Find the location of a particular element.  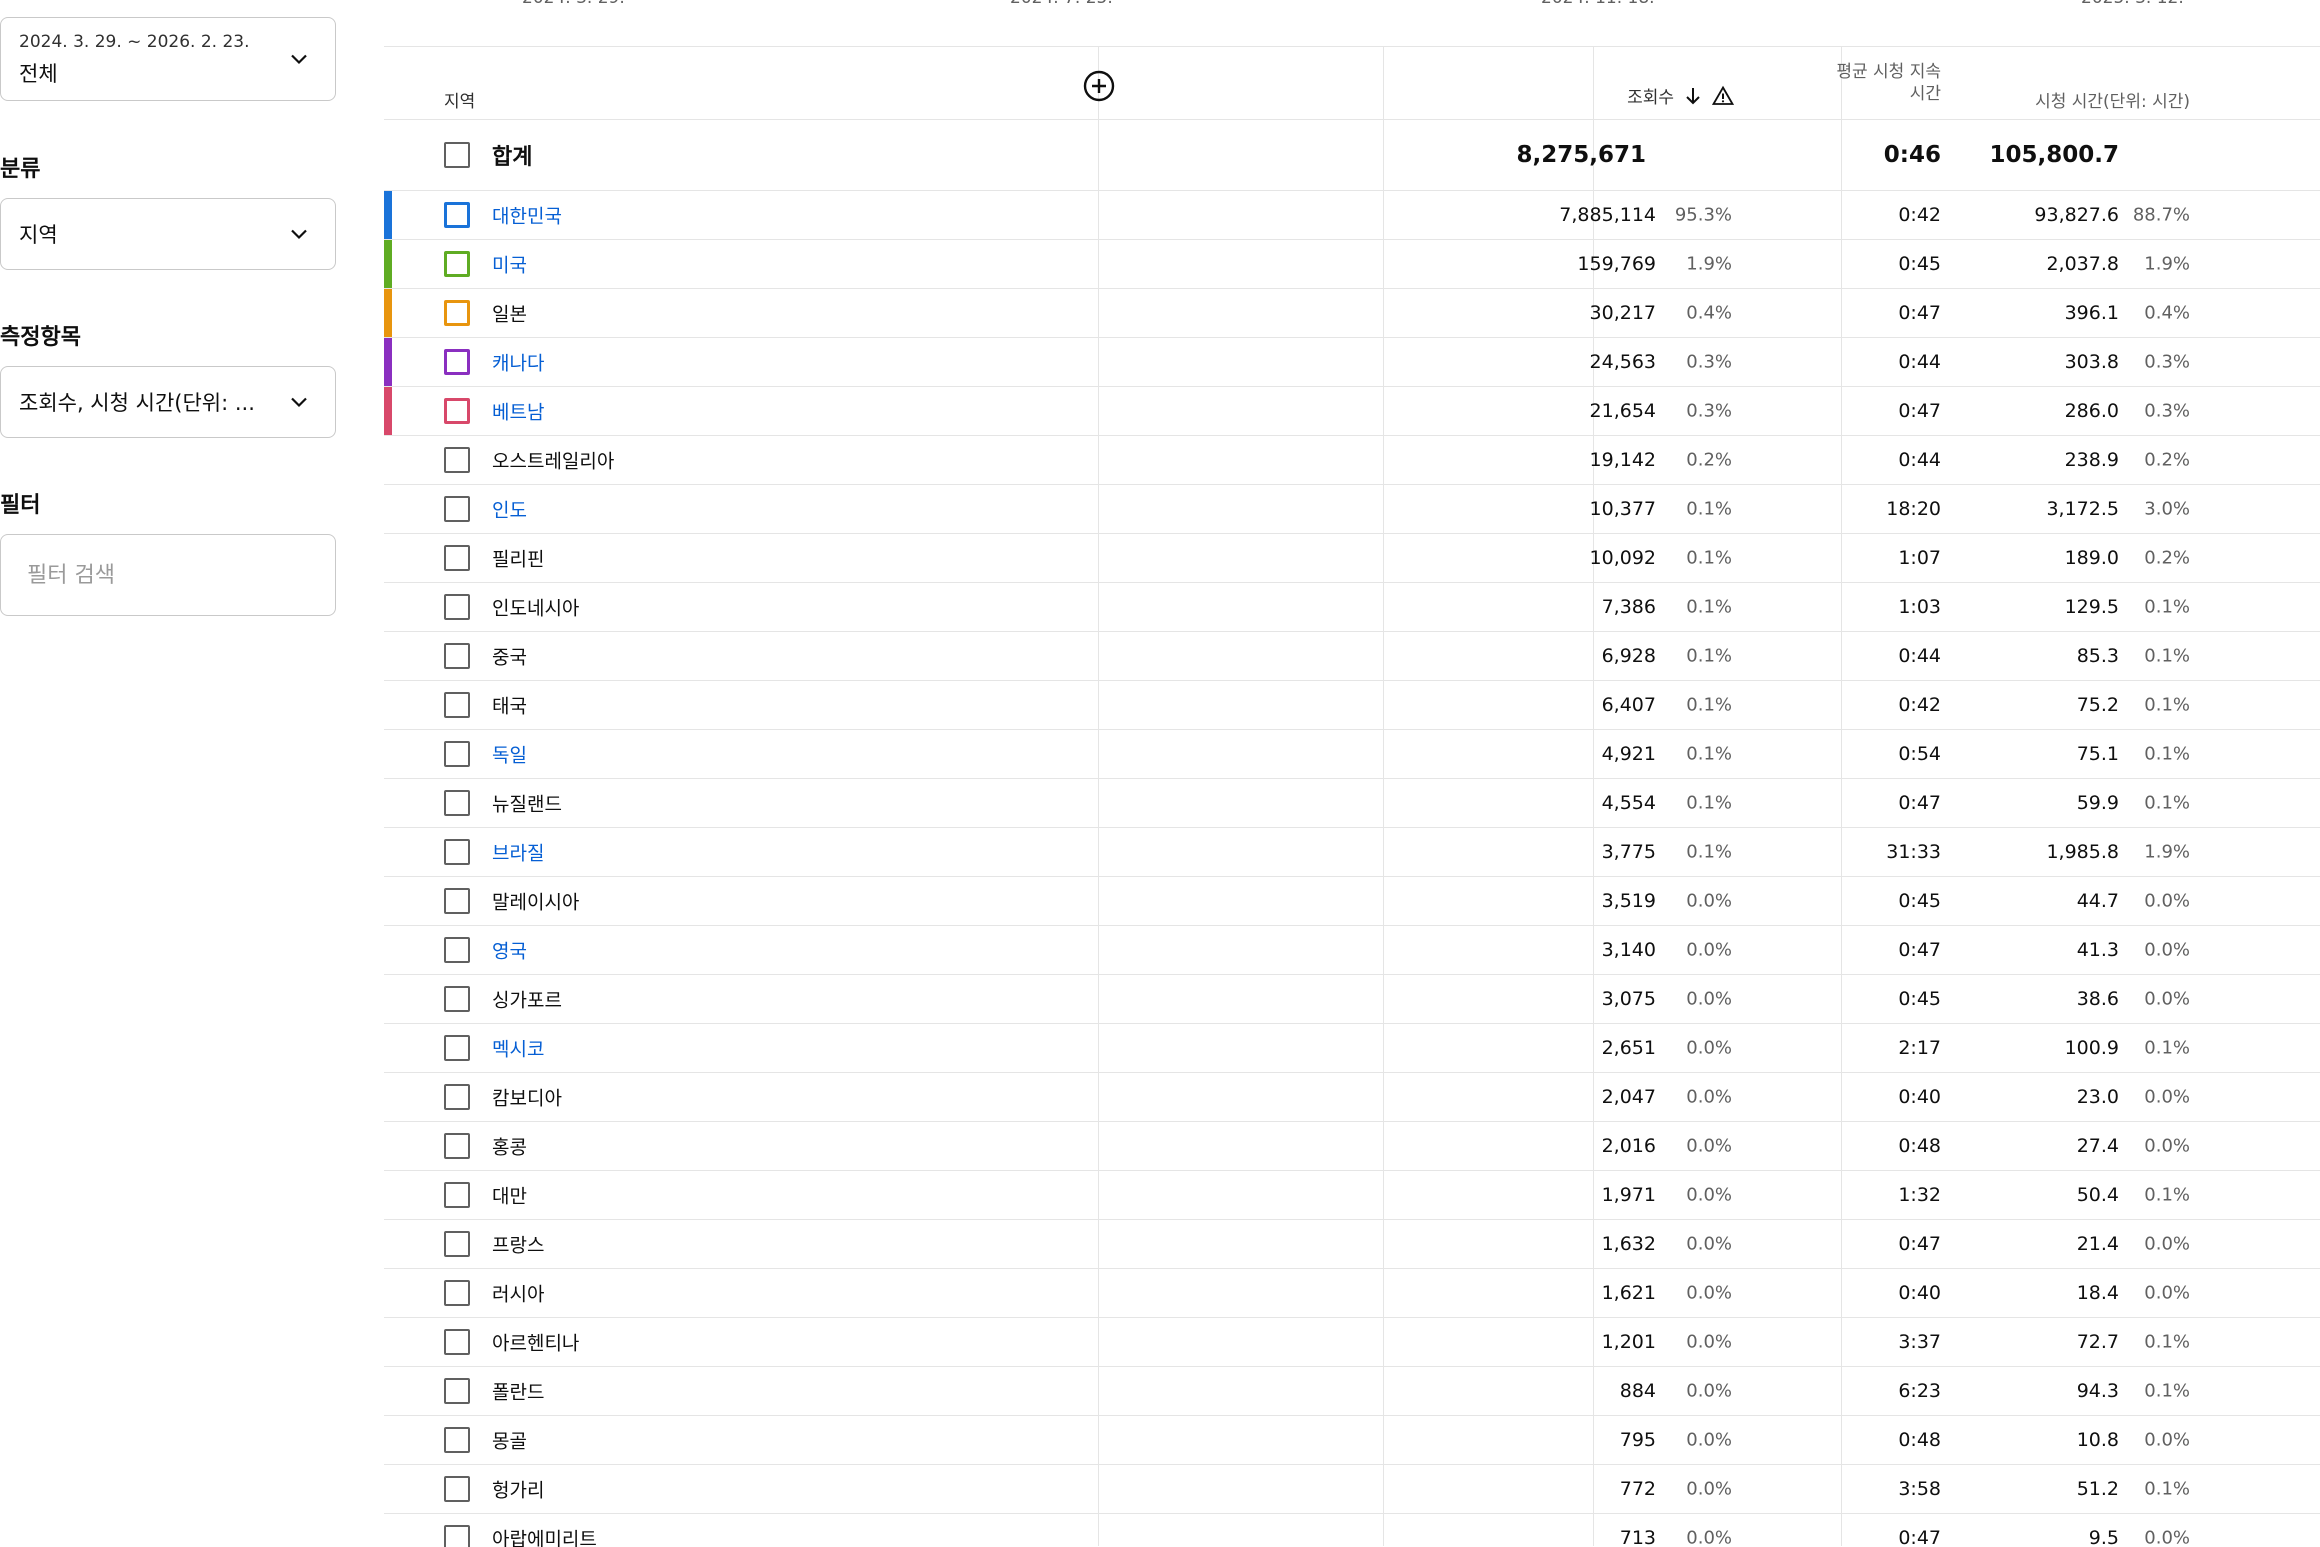

table-row: 브라질 3,775 0.1% 31:33 1,985.8 1.9% is located at coordinates (1352, 852).